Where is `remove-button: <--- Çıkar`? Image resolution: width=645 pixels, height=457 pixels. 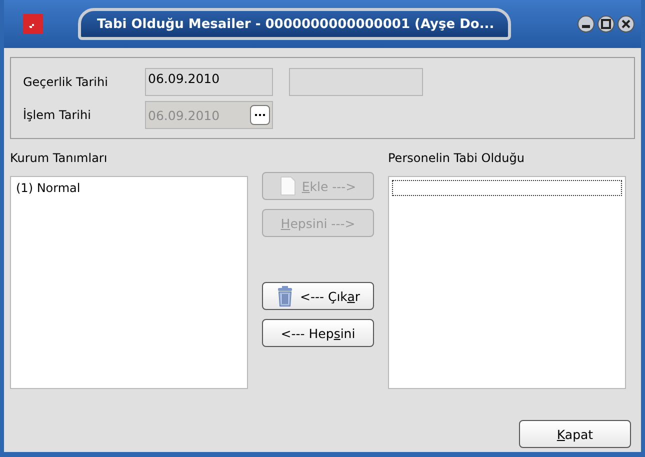
remove-button: <--- Çıkar is located at coordinates (318, 296).